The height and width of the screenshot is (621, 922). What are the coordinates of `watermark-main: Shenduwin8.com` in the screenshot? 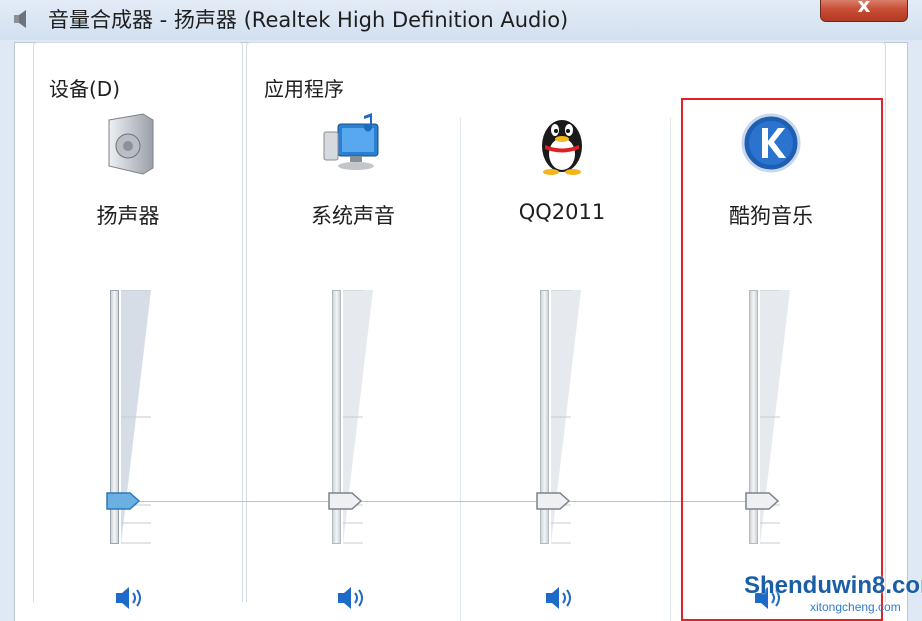 It's located at (833, 585).